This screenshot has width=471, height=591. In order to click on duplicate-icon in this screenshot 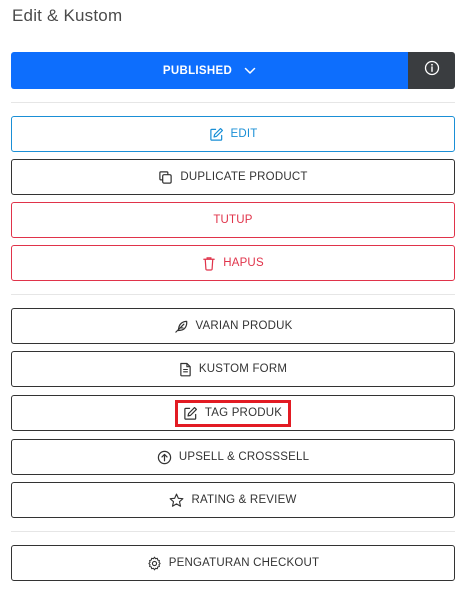, I will do `click(165, 177)`.